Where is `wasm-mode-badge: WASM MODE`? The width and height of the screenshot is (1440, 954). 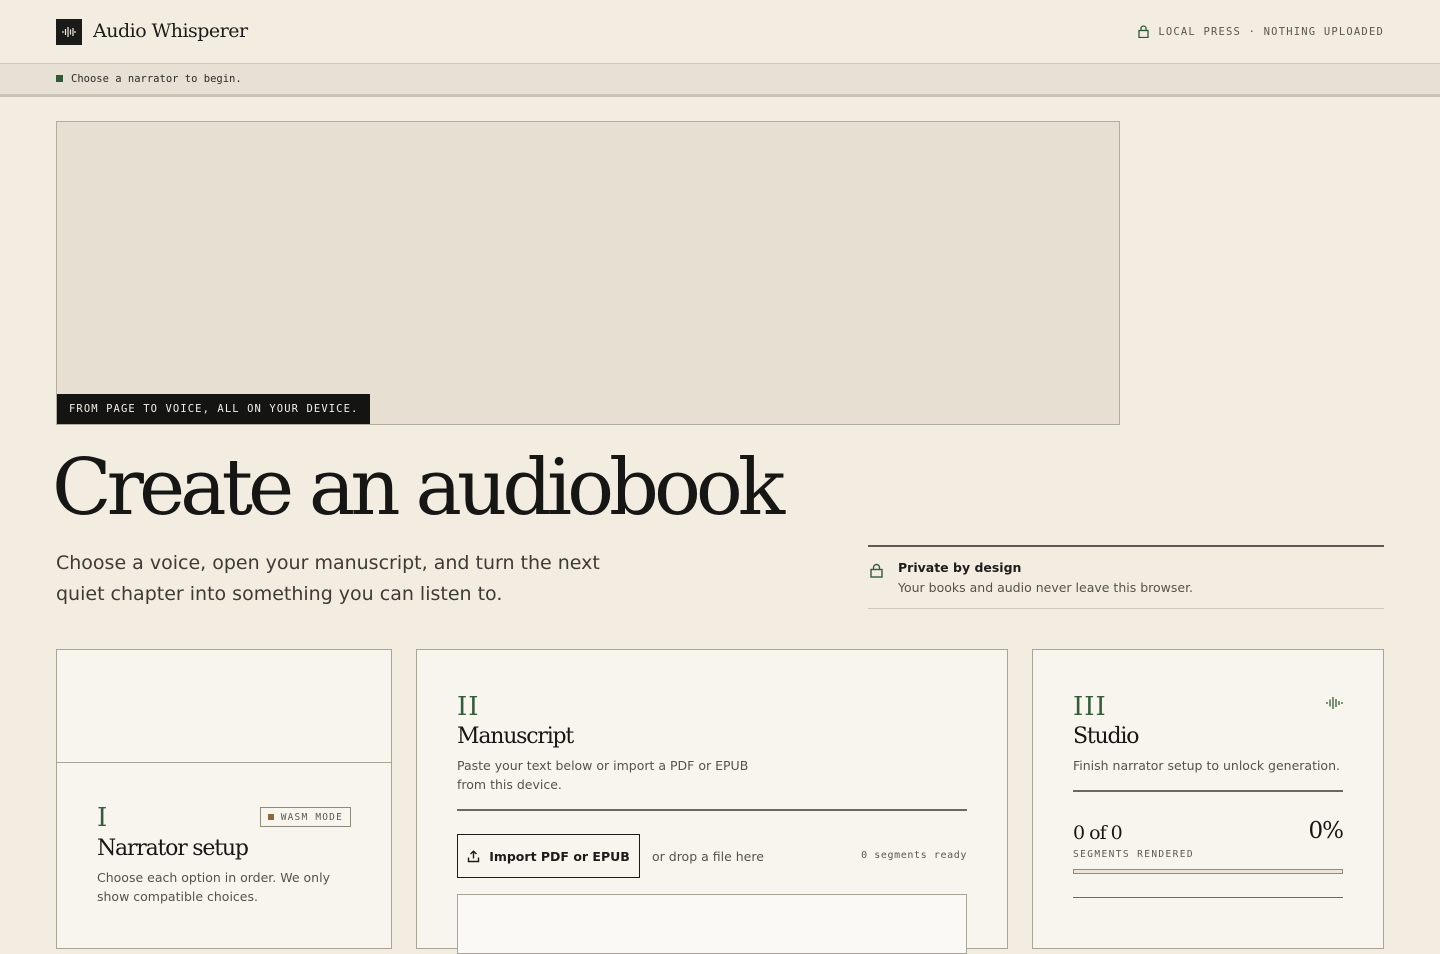 wasm-mode-badge: WASM MODE is located at coordinates (305, 817).